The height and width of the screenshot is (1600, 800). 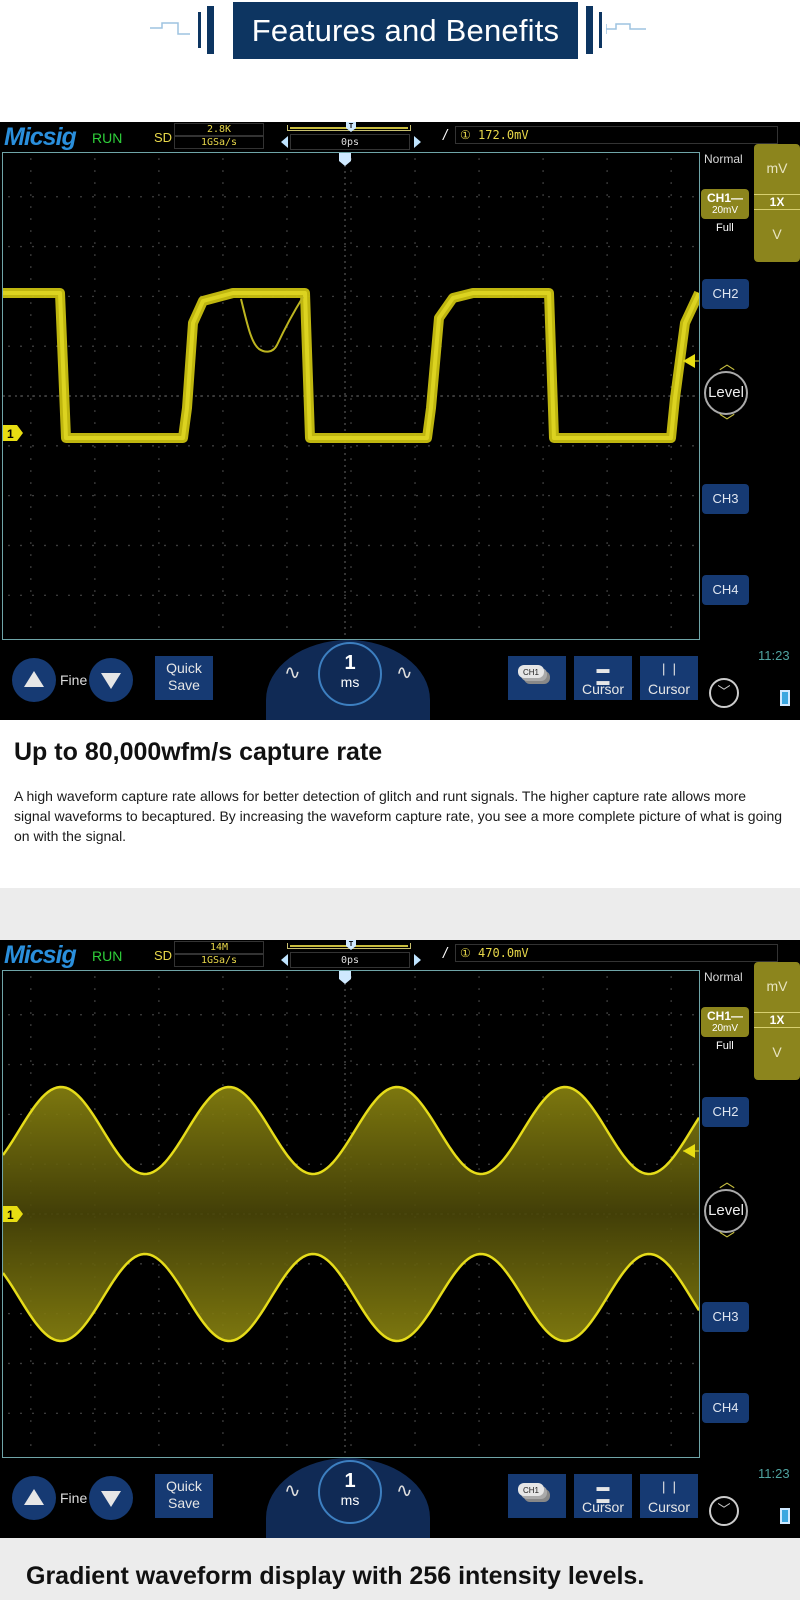 I want to click on trigger-level-readout: ① 172.0mV, so click(x=616, y=135).